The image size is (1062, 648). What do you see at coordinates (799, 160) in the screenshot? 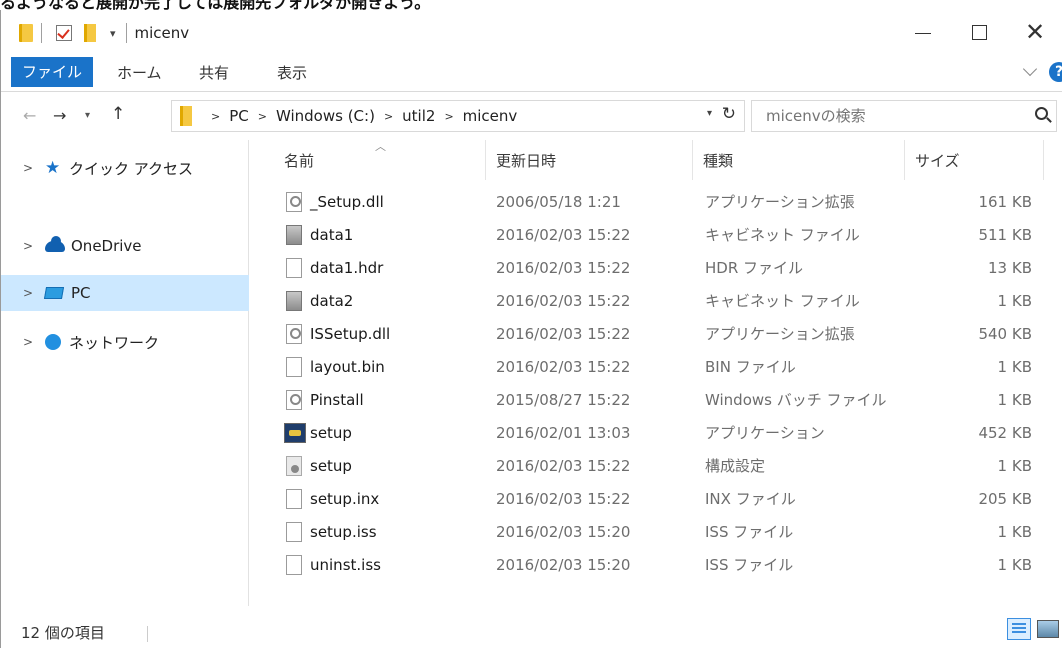
I see `column-header-type: 種類` at bounding box center [799, 160].